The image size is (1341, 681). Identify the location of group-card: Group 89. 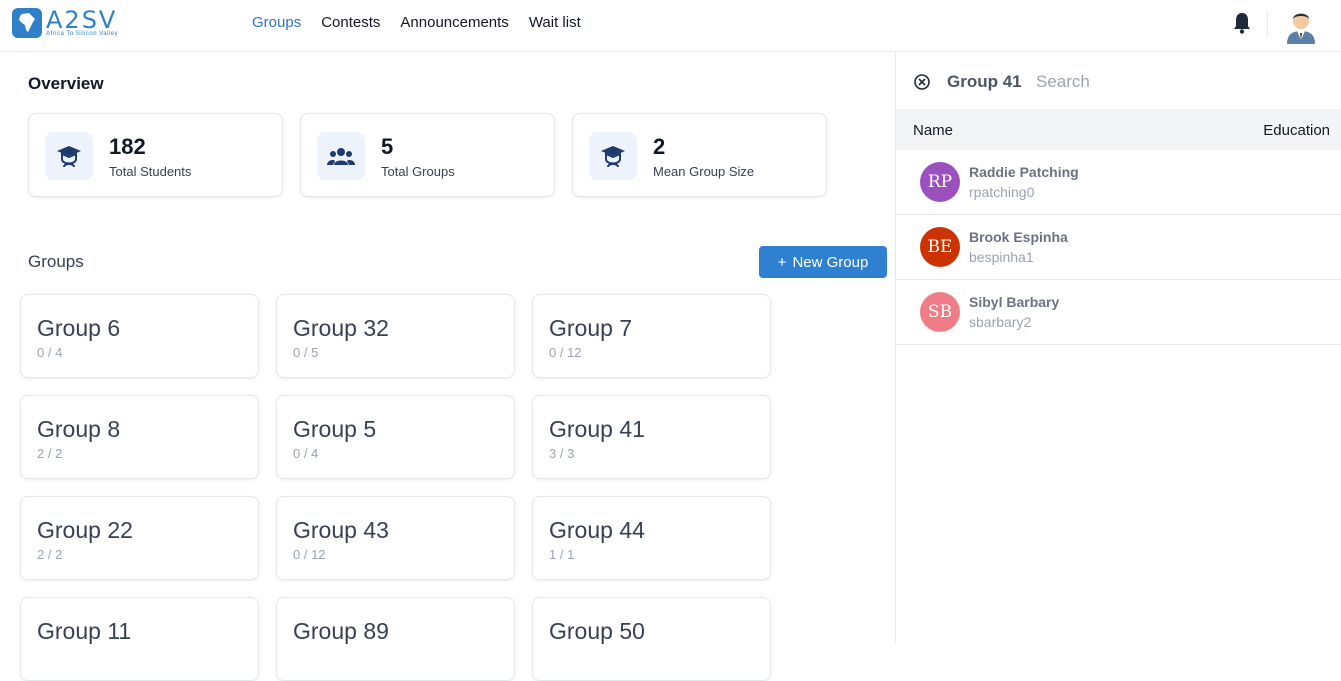
(395, 639).